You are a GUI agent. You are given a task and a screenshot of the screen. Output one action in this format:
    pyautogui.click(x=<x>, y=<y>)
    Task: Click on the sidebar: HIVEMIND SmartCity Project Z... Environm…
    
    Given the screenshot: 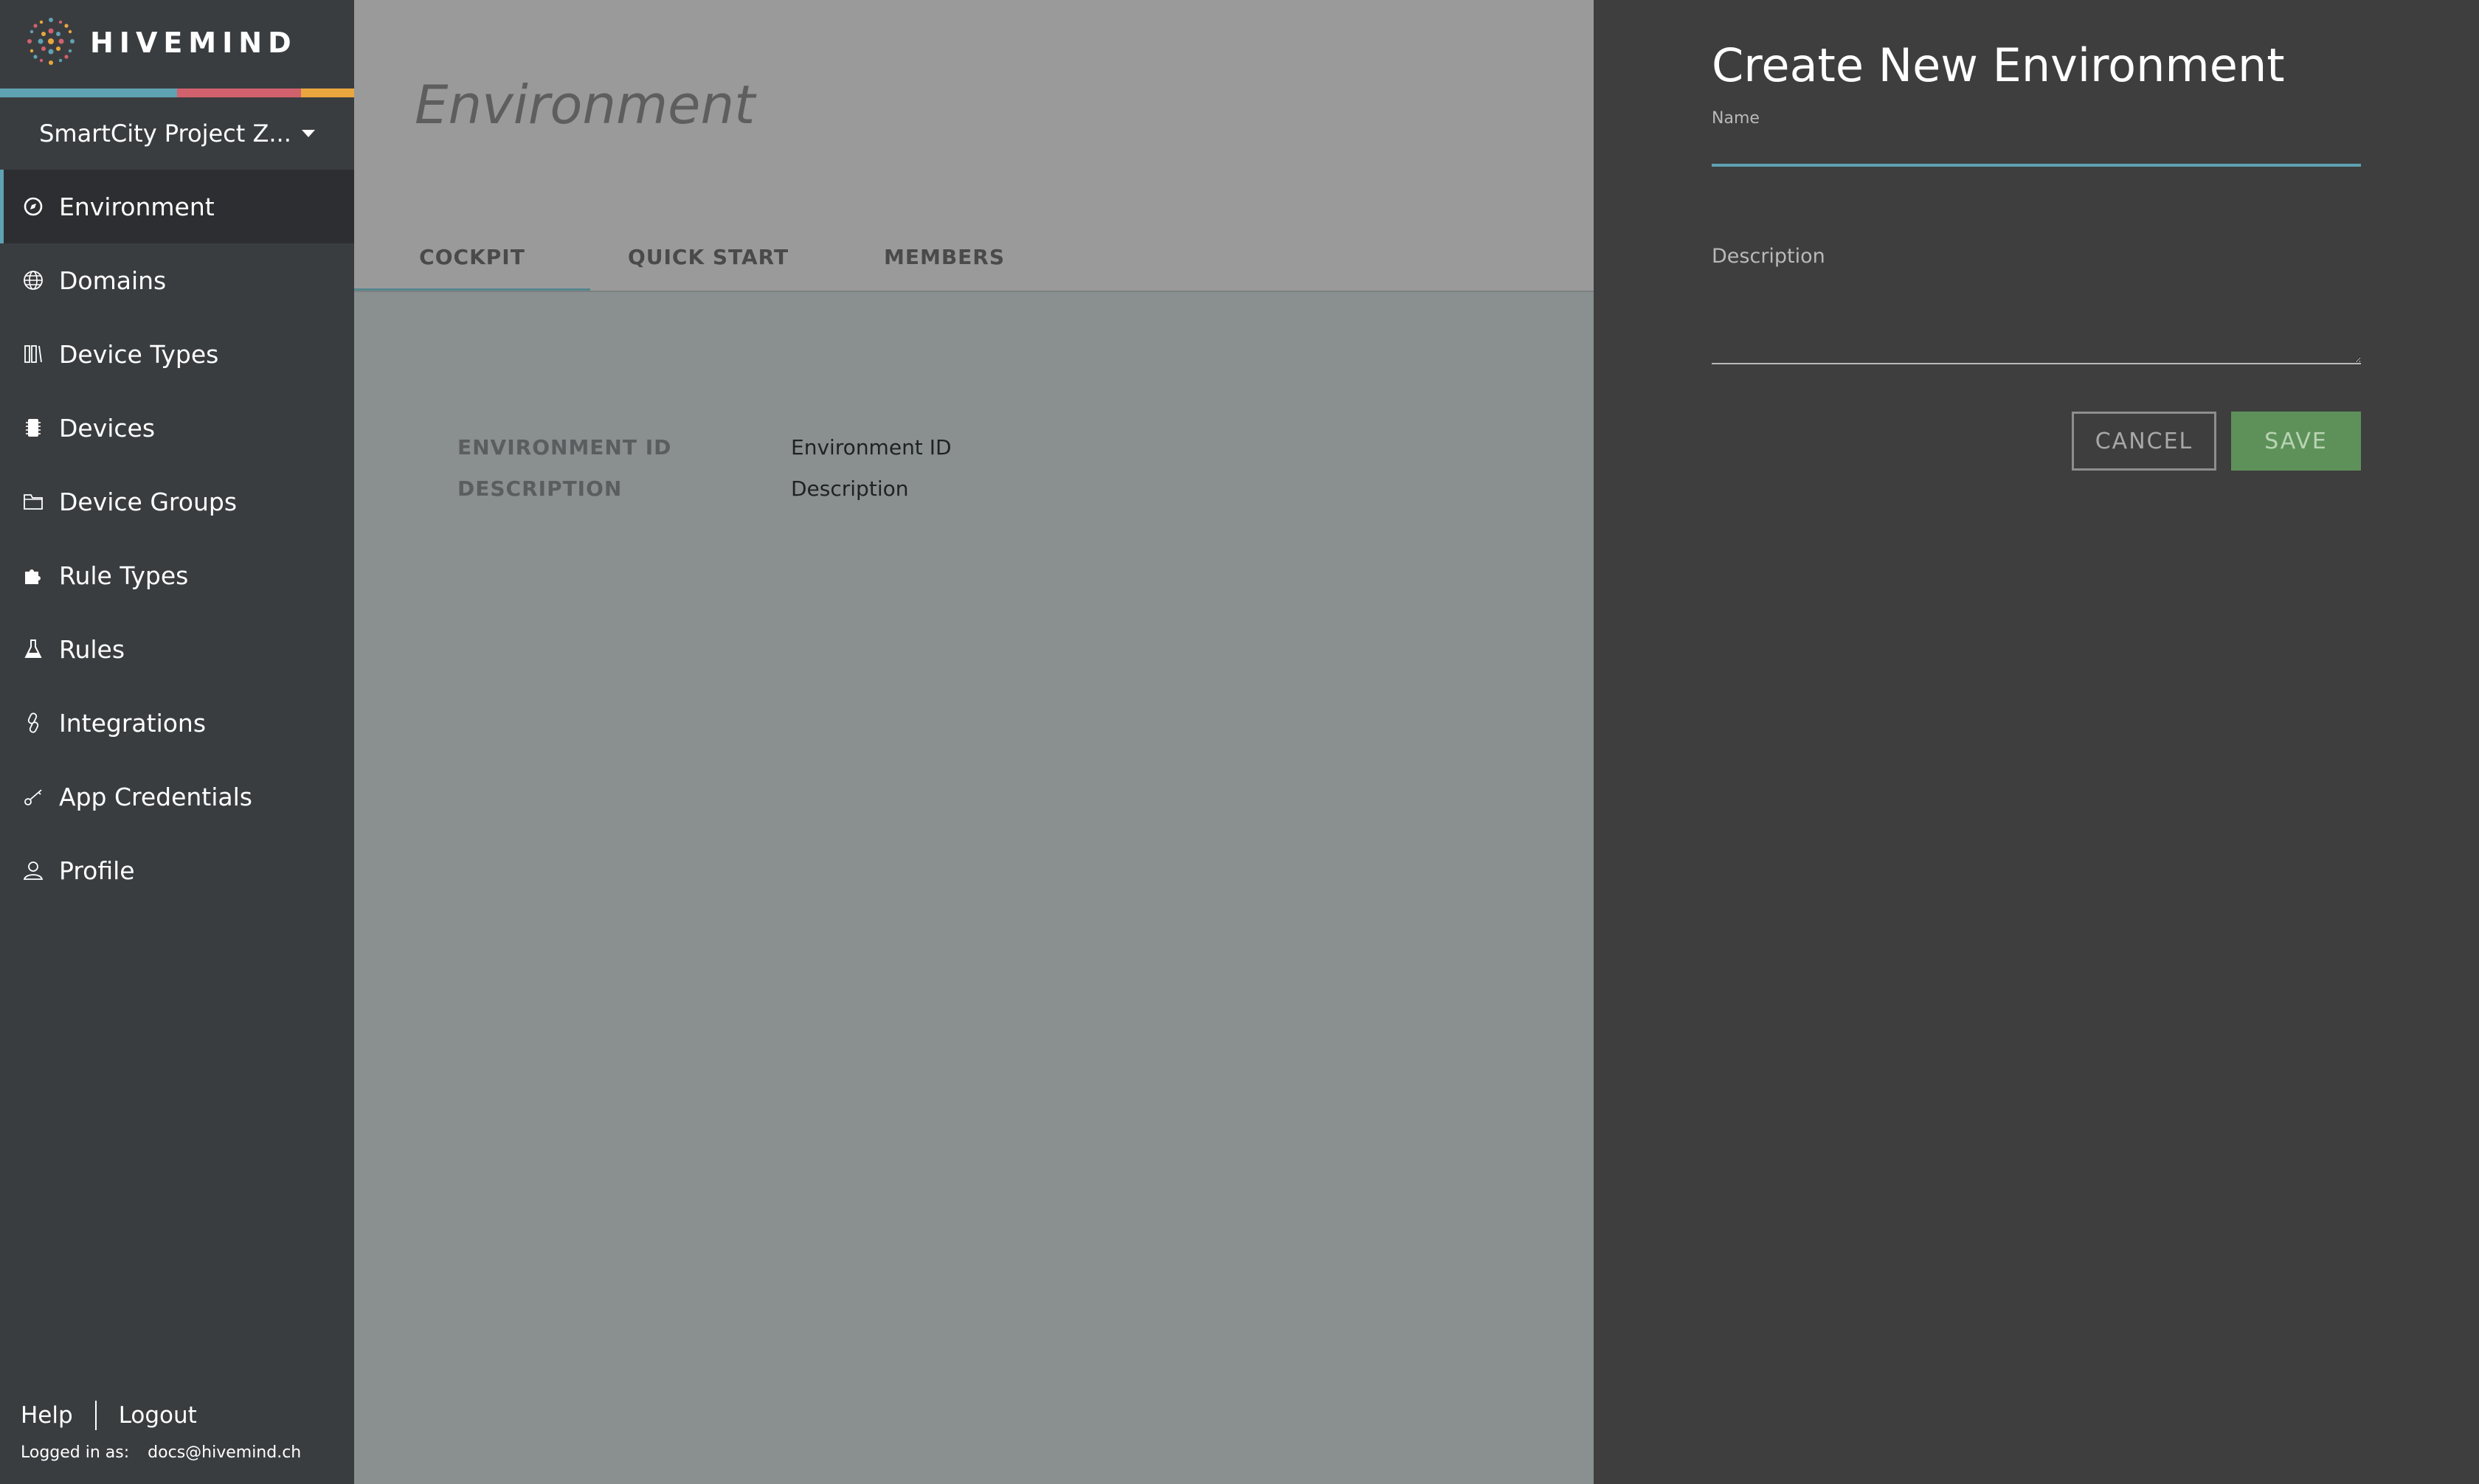 What is the action you would take?
    pyautogui.click(x=177, y=742)
    